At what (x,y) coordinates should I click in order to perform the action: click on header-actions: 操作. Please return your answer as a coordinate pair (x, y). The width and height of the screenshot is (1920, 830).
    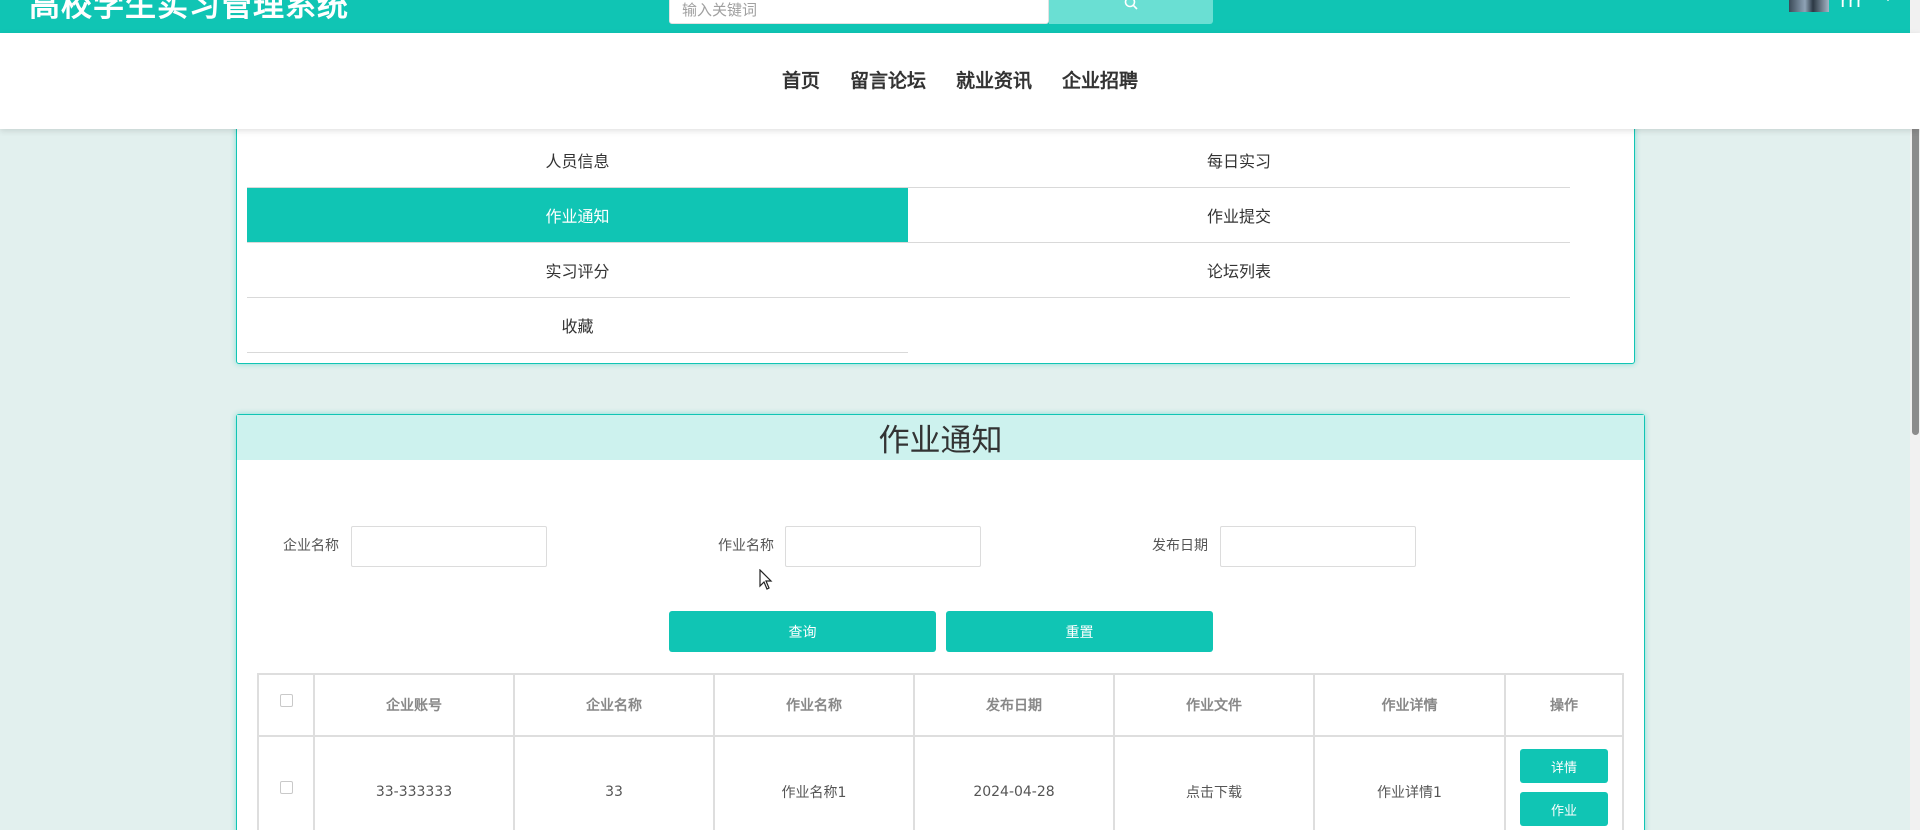
    Looking at the image, I should click on (1564, 706).